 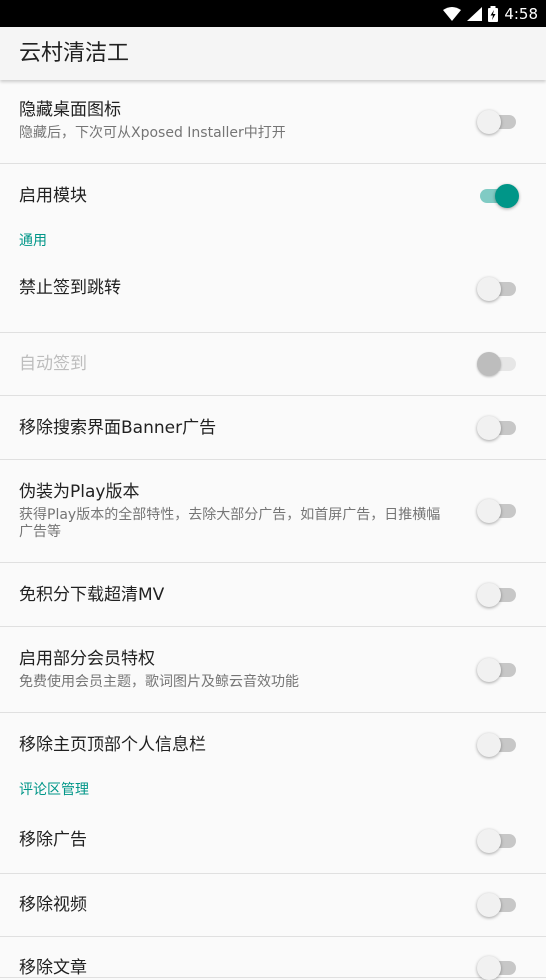 What do you see at coordinates (273, 842) in the screenshot?
I see `pref-remove-ads: 移除广告` at bounding box center [273, 842].